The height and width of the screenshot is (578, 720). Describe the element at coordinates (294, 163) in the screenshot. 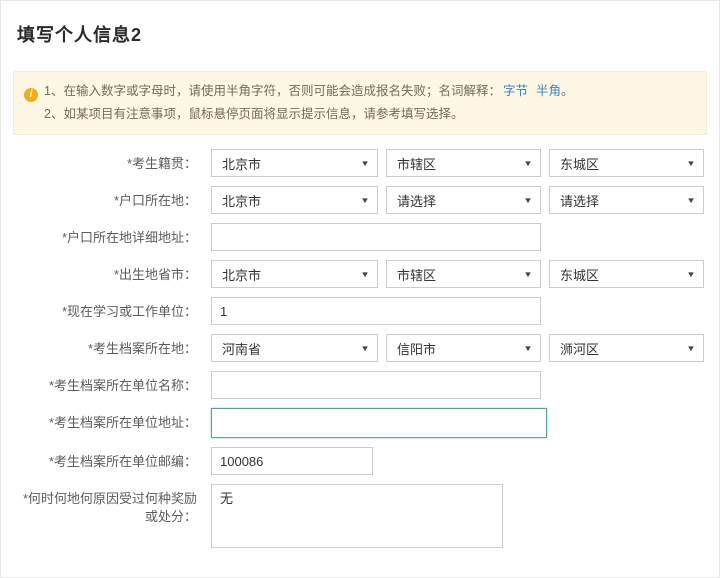

I see `origin-province-select: 北京市 ▼` at that location.